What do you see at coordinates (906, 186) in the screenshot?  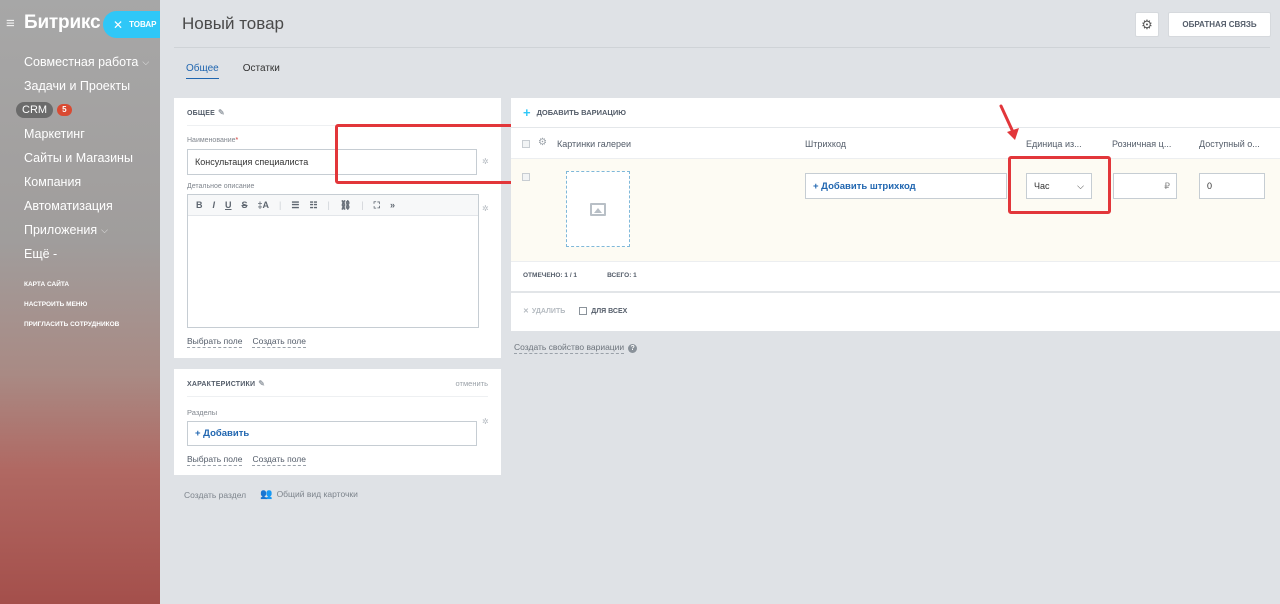 I see `add-barcode-button: + Добавить штрихкод` at bounding box center [906, 186].